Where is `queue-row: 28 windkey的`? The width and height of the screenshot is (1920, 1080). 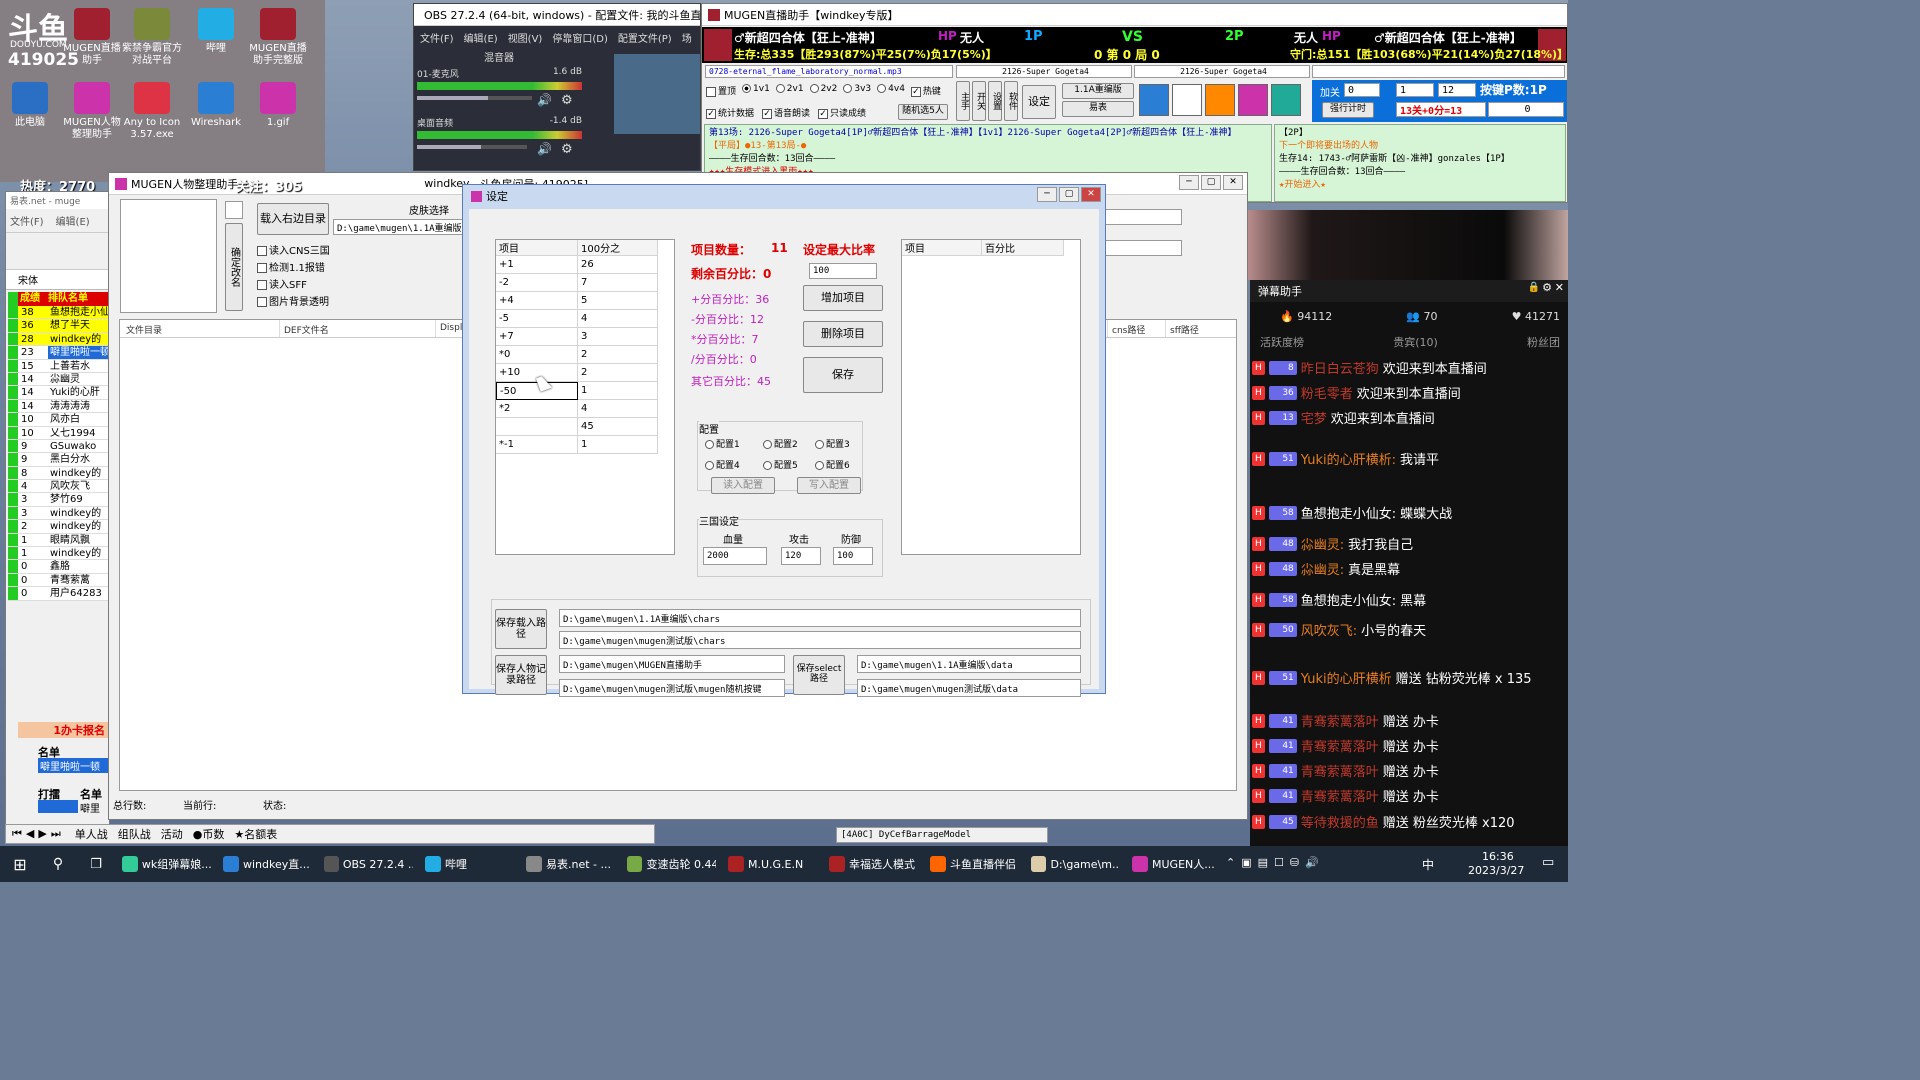
queue-row: 28 windkey的 is located at coordinates (58, 339).